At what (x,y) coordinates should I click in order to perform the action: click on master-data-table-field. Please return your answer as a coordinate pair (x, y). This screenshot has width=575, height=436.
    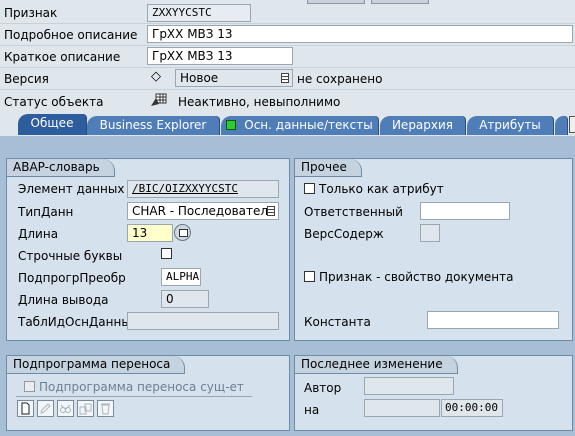
    Looking at the image, I should click on (203, 321).